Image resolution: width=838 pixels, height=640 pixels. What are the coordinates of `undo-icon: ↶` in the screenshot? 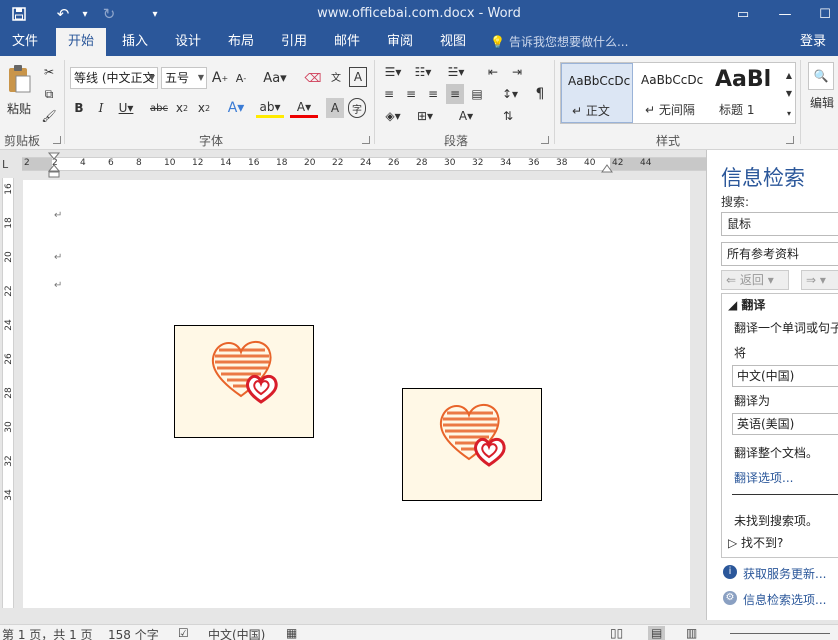 It's located at (63, 14).